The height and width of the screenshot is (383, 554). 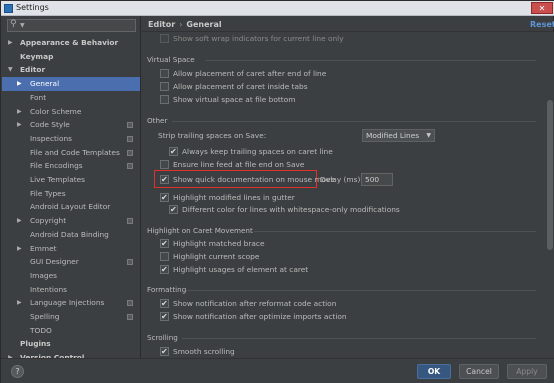 What do you see at coordinates (71, 221) in the screenshot?
I see `sidebar-item-copyright: ▶ Copyright` at bounding box center [71, 221].